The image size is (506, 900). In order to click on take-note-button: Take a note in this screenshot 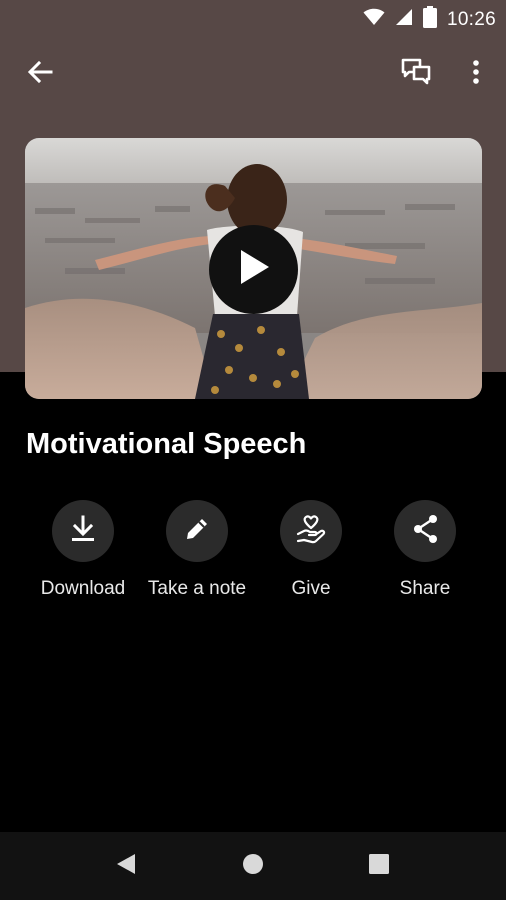, I will do `click(197, 550)`.